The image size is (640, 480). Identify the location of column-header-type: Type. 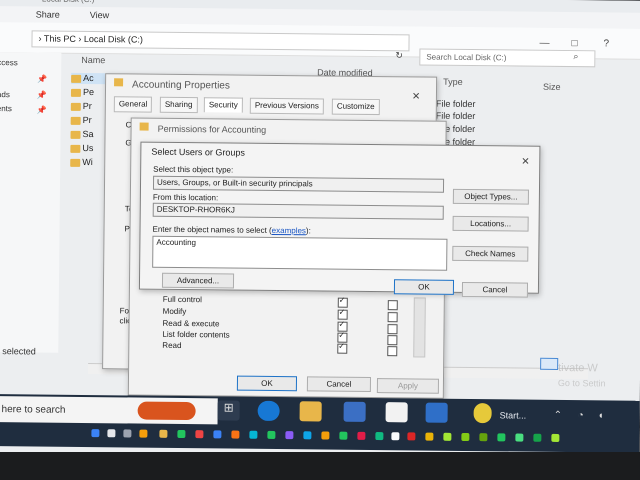
(453, 82).